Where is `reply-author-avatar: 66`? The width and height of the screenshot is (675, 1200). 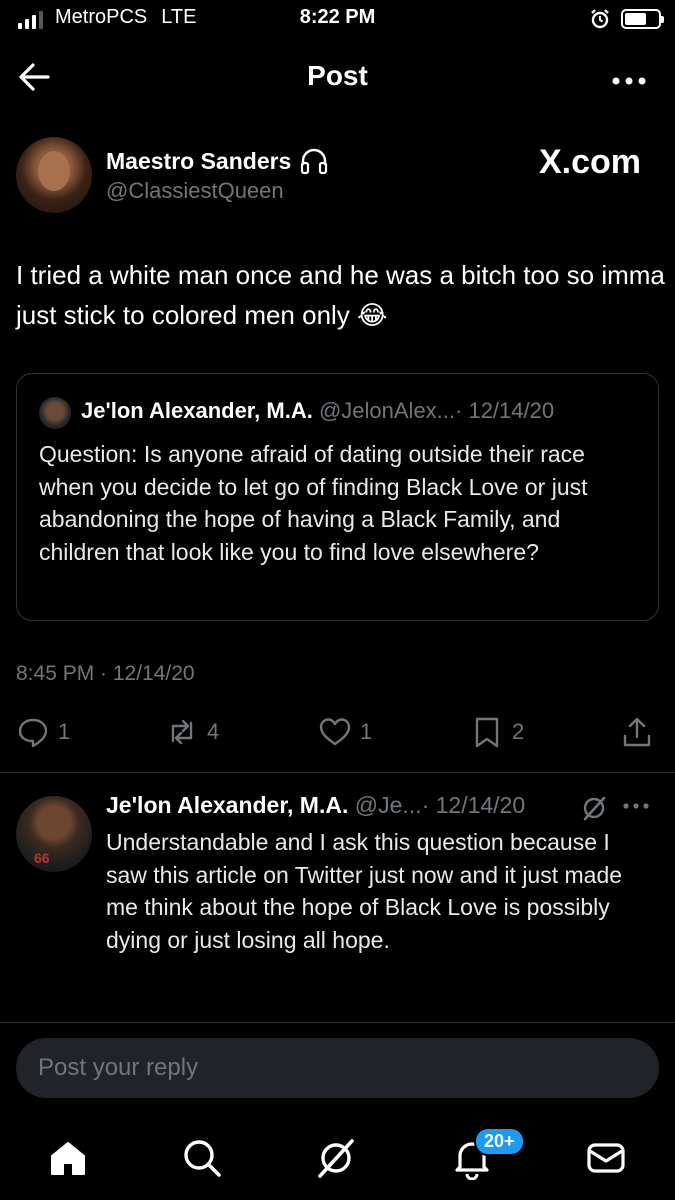
reply-author-avatar: 66 is located at coordinates (54, 834).